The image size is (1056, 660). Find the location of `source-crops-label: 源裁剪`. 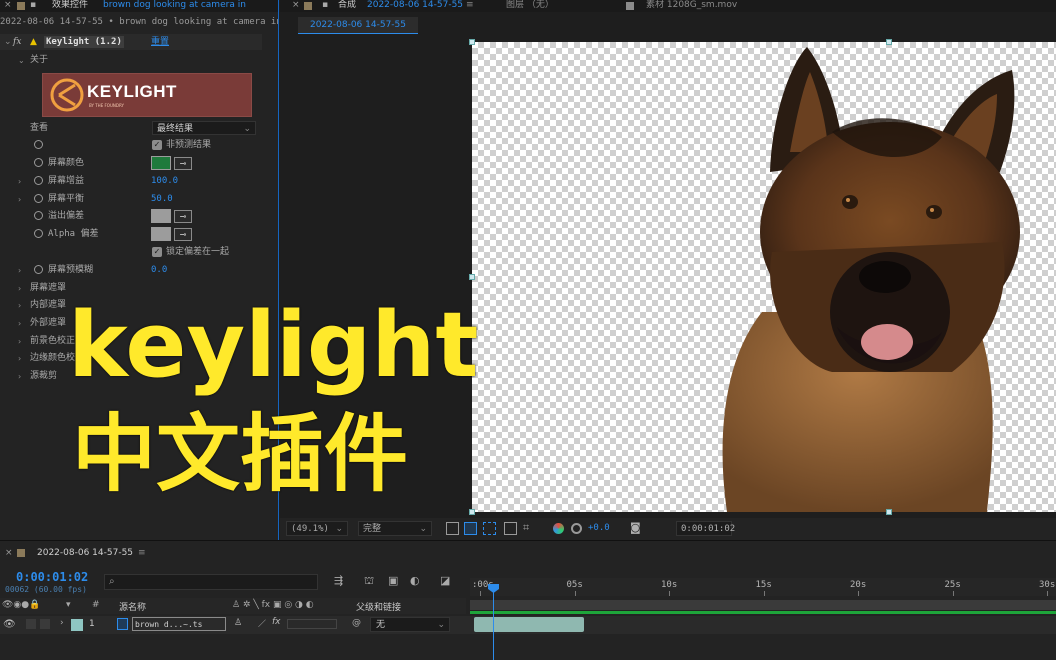

source-crops-label: 源裁剪 is located at coordinates (44, 376).